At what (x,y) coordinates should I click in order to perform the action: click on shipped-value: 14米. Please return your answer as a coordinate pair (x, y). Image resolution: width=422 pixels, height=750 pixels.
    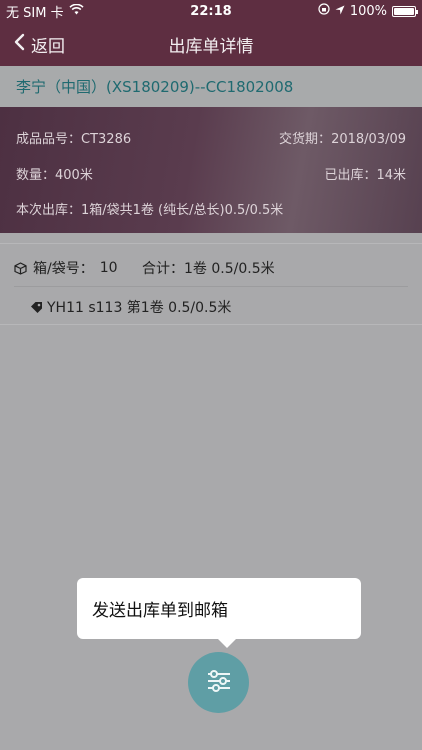
    Looking at the image, I should click on (391, 175).